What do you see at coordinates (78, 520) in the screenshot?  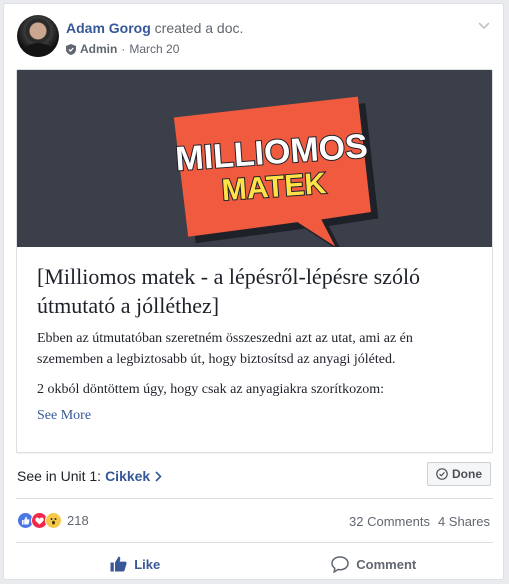 I see `reaction-count: 218` at bounding box center [78, 520].